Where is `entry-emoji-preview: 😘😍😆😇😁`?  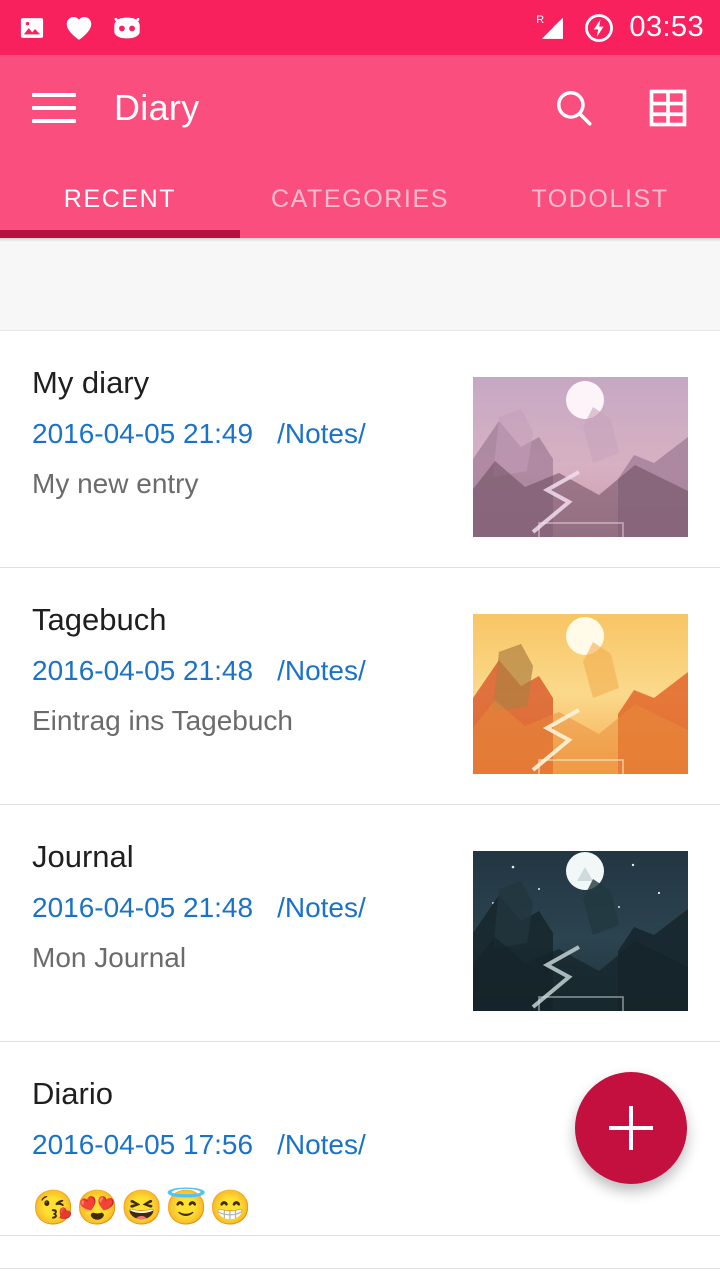 entry-emoji-preview: 😘😍😆😇😁 is located at coordinates (143, 1207).